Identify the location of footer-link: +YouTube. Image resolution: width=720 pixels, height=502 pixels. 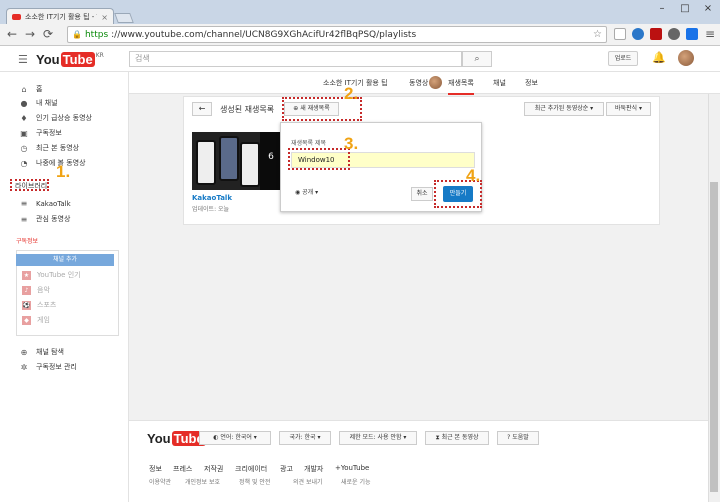
(352, 468).